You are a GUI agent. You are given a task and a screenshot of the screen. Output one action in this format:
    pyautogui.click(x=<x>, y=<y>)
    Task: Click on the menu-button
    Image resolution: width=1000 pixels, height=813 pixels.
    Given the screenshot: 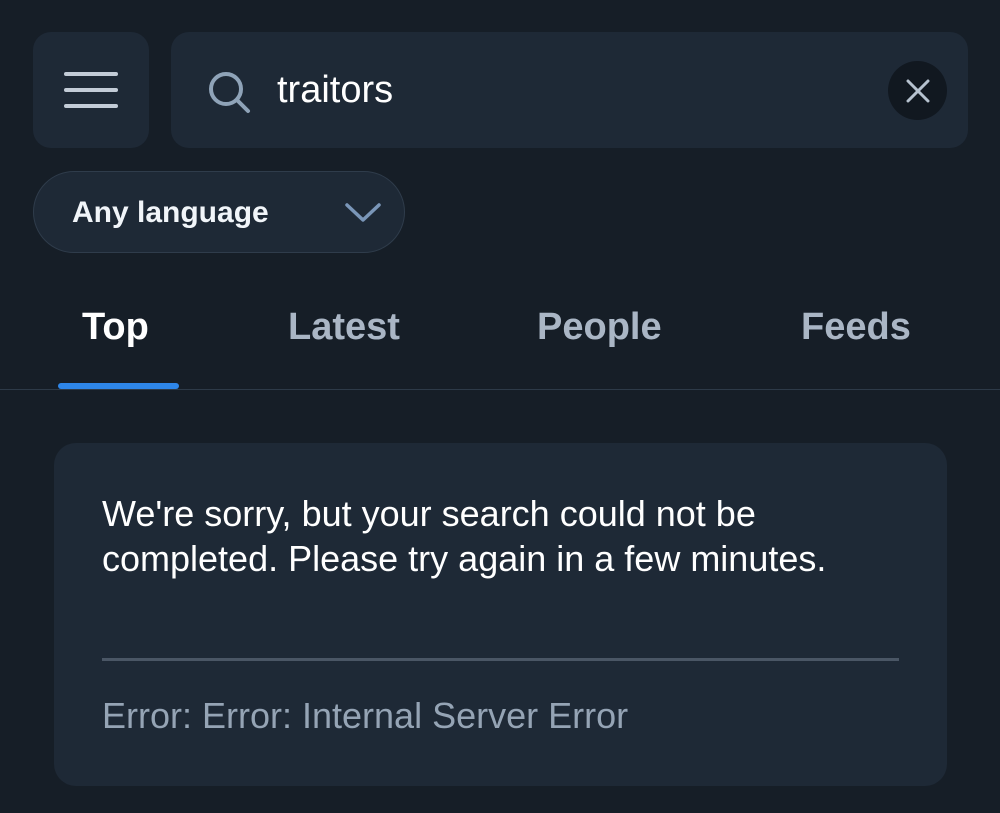 What is the action you would take?
    pyautogui.click(x=91, y=90)
    